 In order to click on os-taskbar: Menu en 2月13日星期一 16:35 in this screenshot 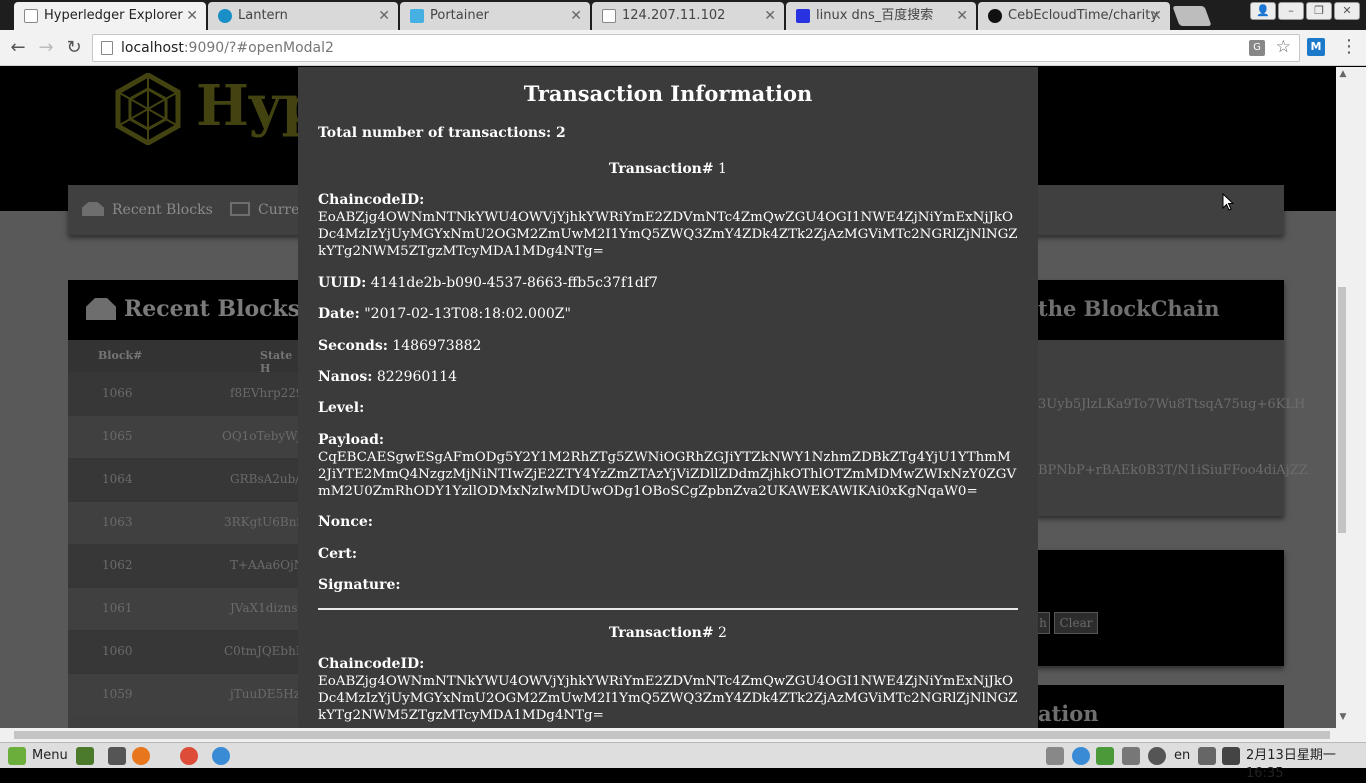, I will do `click(683, 761)`.